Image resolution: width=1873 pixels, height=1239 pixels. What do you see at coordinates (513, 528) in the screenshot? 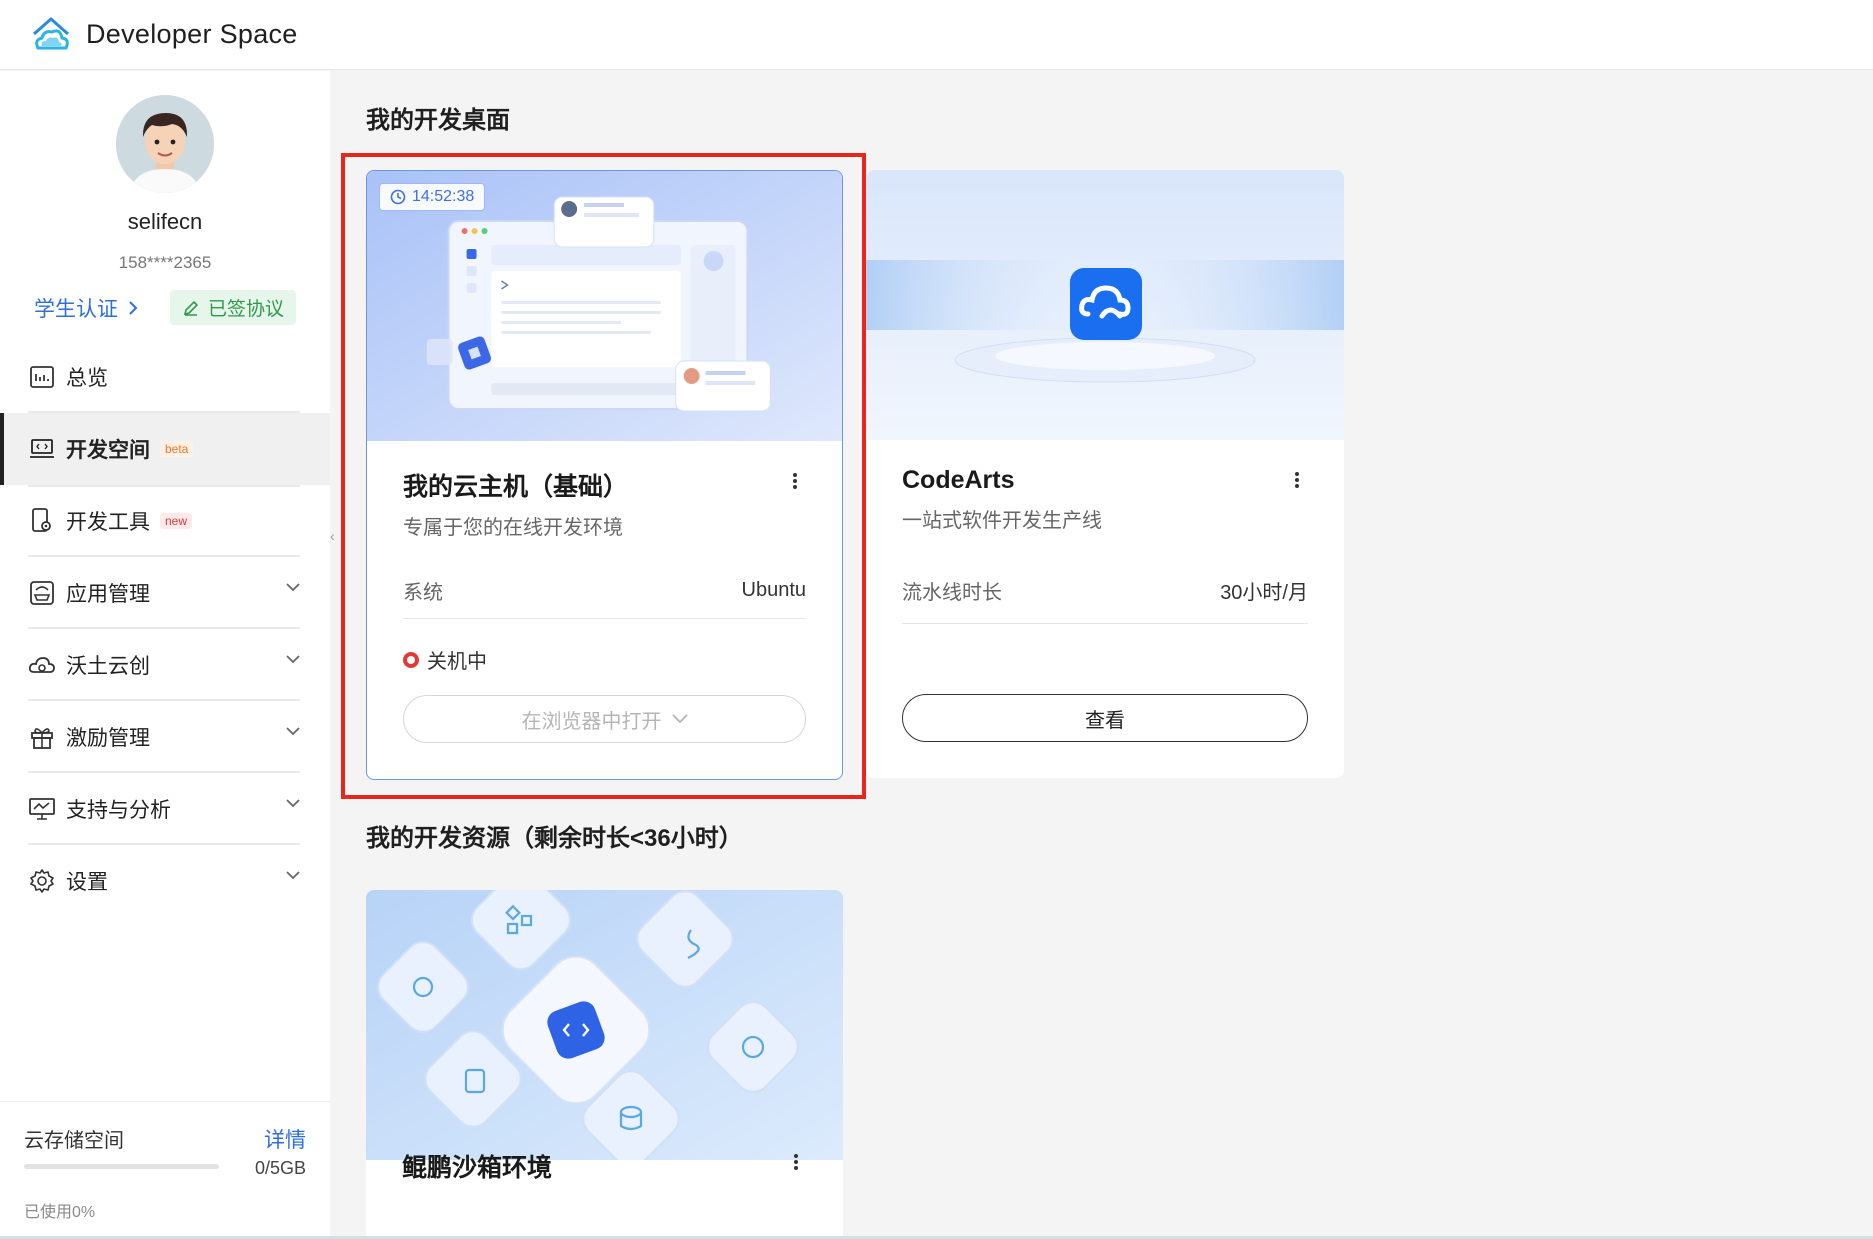
I see `card-description: 专属于您的在线开发环境` at bounding box center [513, 528].